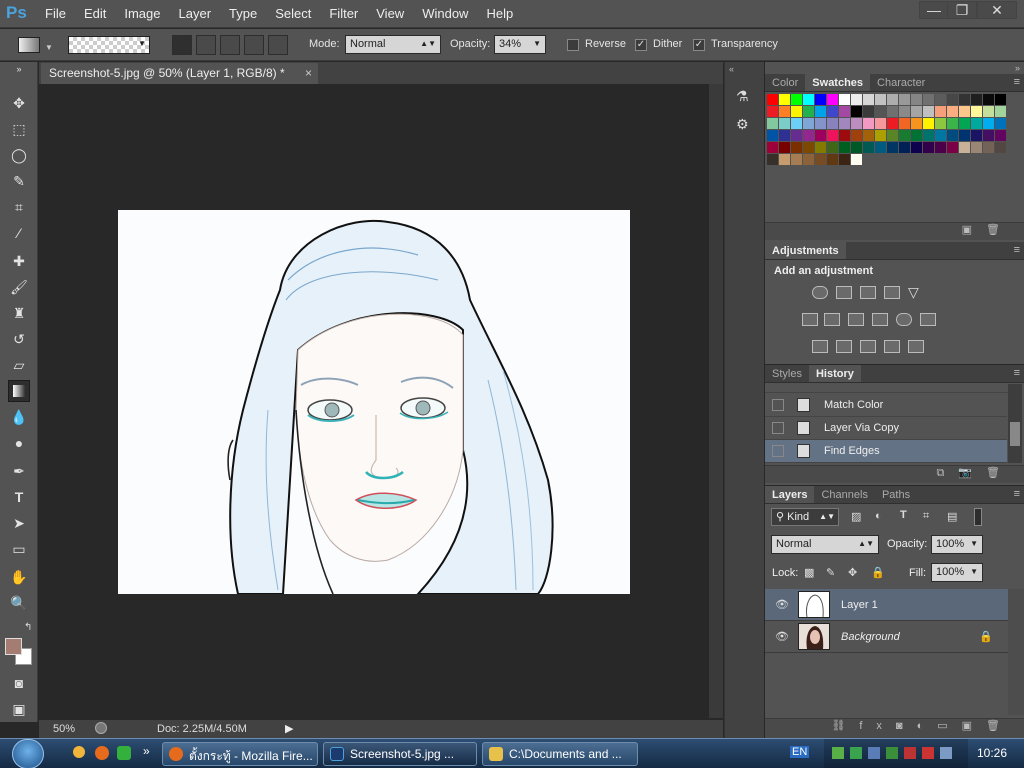 This screenshot has height=768, width=1024. Describe the element at coordinates (886, 451) in the screenshot. I see `history-item: Find Edges` at that location.